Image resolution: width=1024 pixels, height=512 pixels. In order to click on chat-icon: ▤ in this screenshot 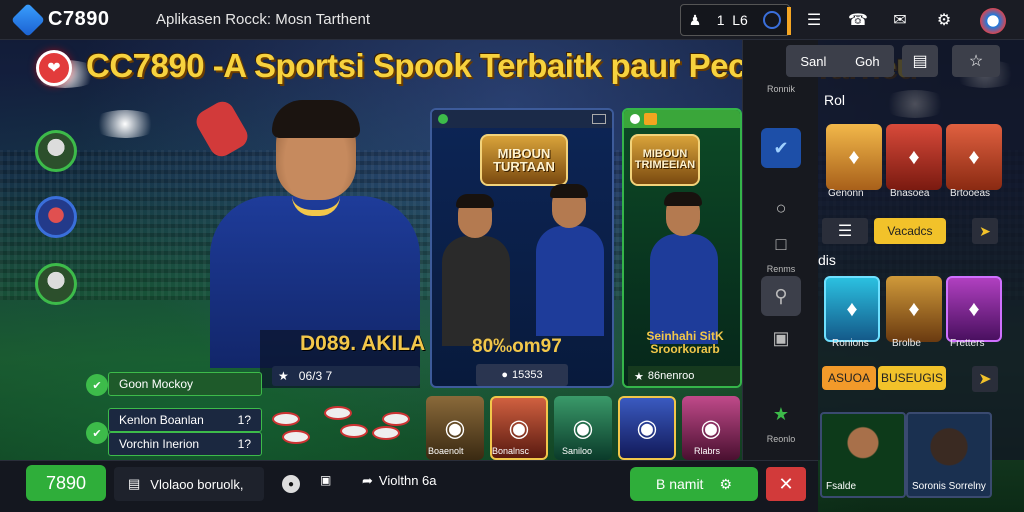, I will do `click(134, 483)`.